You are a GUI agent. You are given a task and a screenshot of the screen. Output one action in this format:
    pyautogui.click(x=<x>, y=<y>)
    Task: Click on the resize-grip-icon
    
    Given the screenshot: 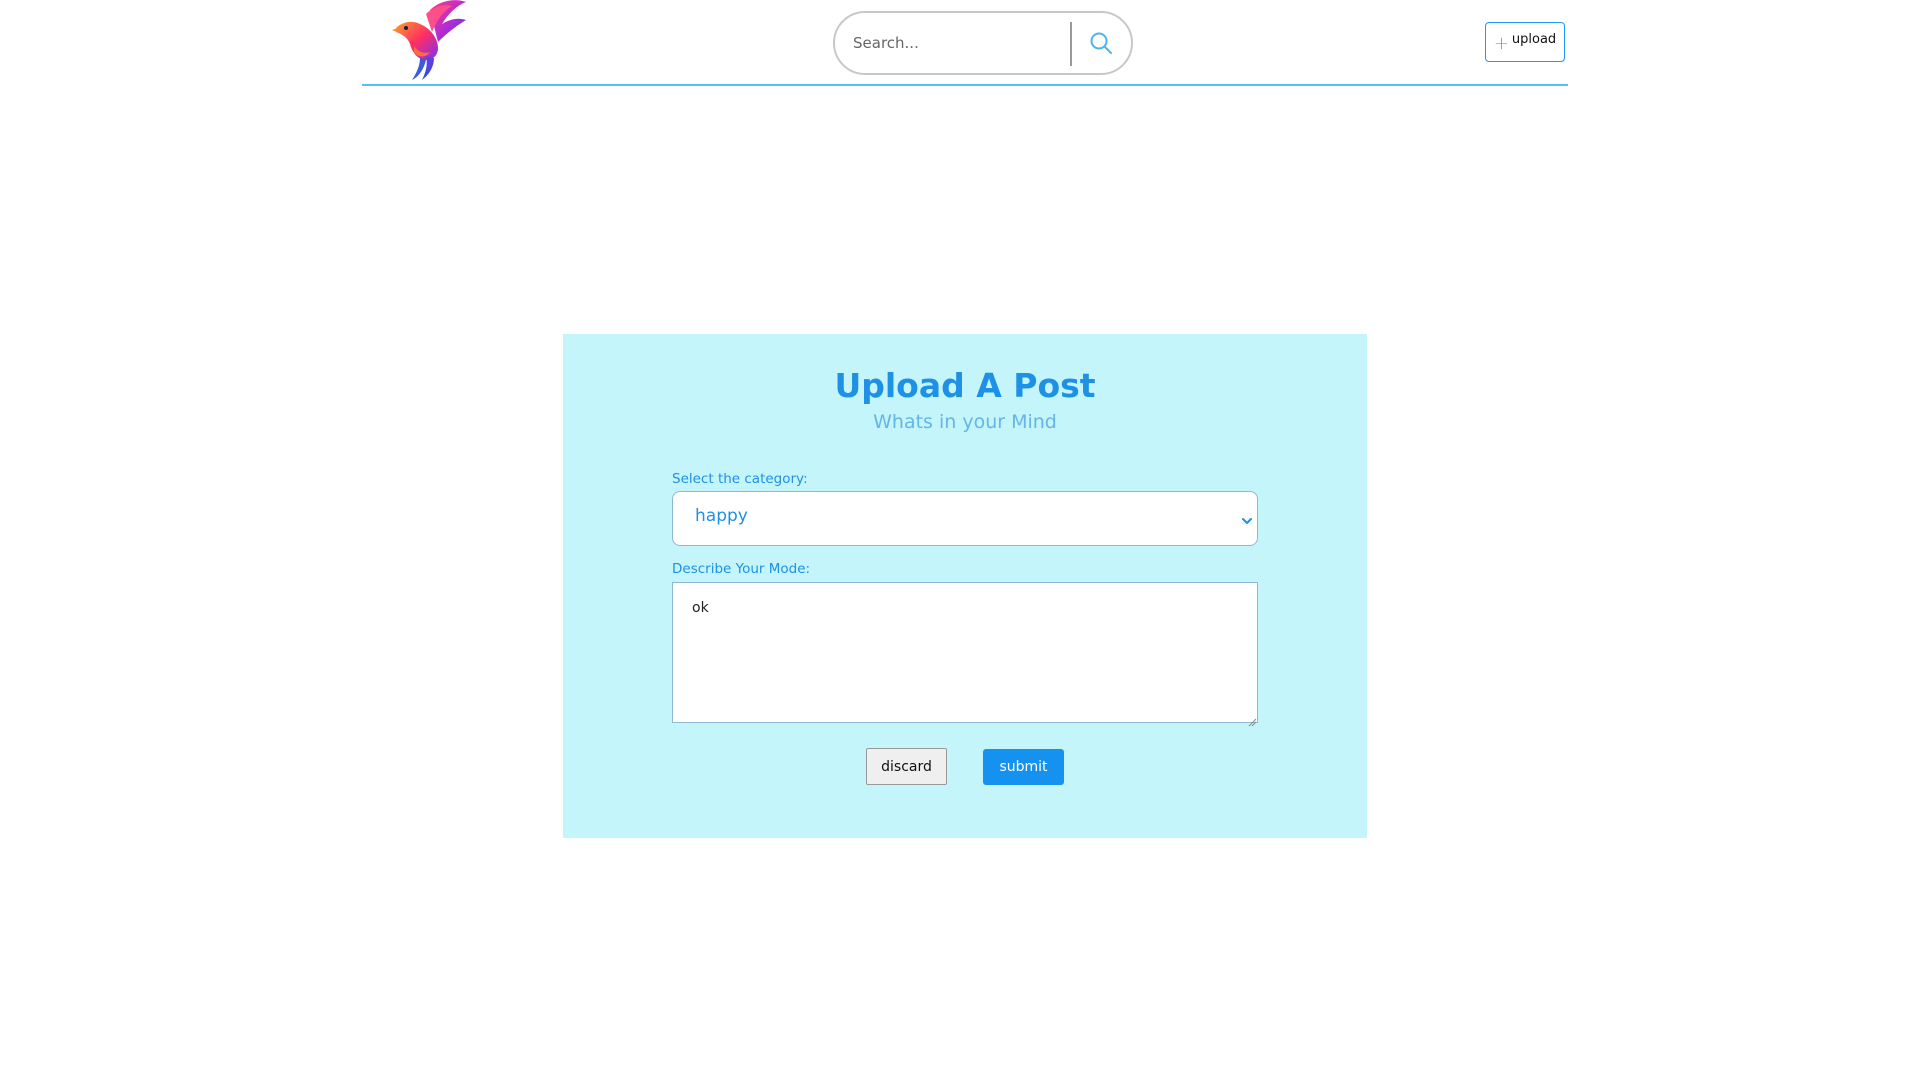 What is the action you would take?
    pyautogui.click(x=1252, y=719)
    